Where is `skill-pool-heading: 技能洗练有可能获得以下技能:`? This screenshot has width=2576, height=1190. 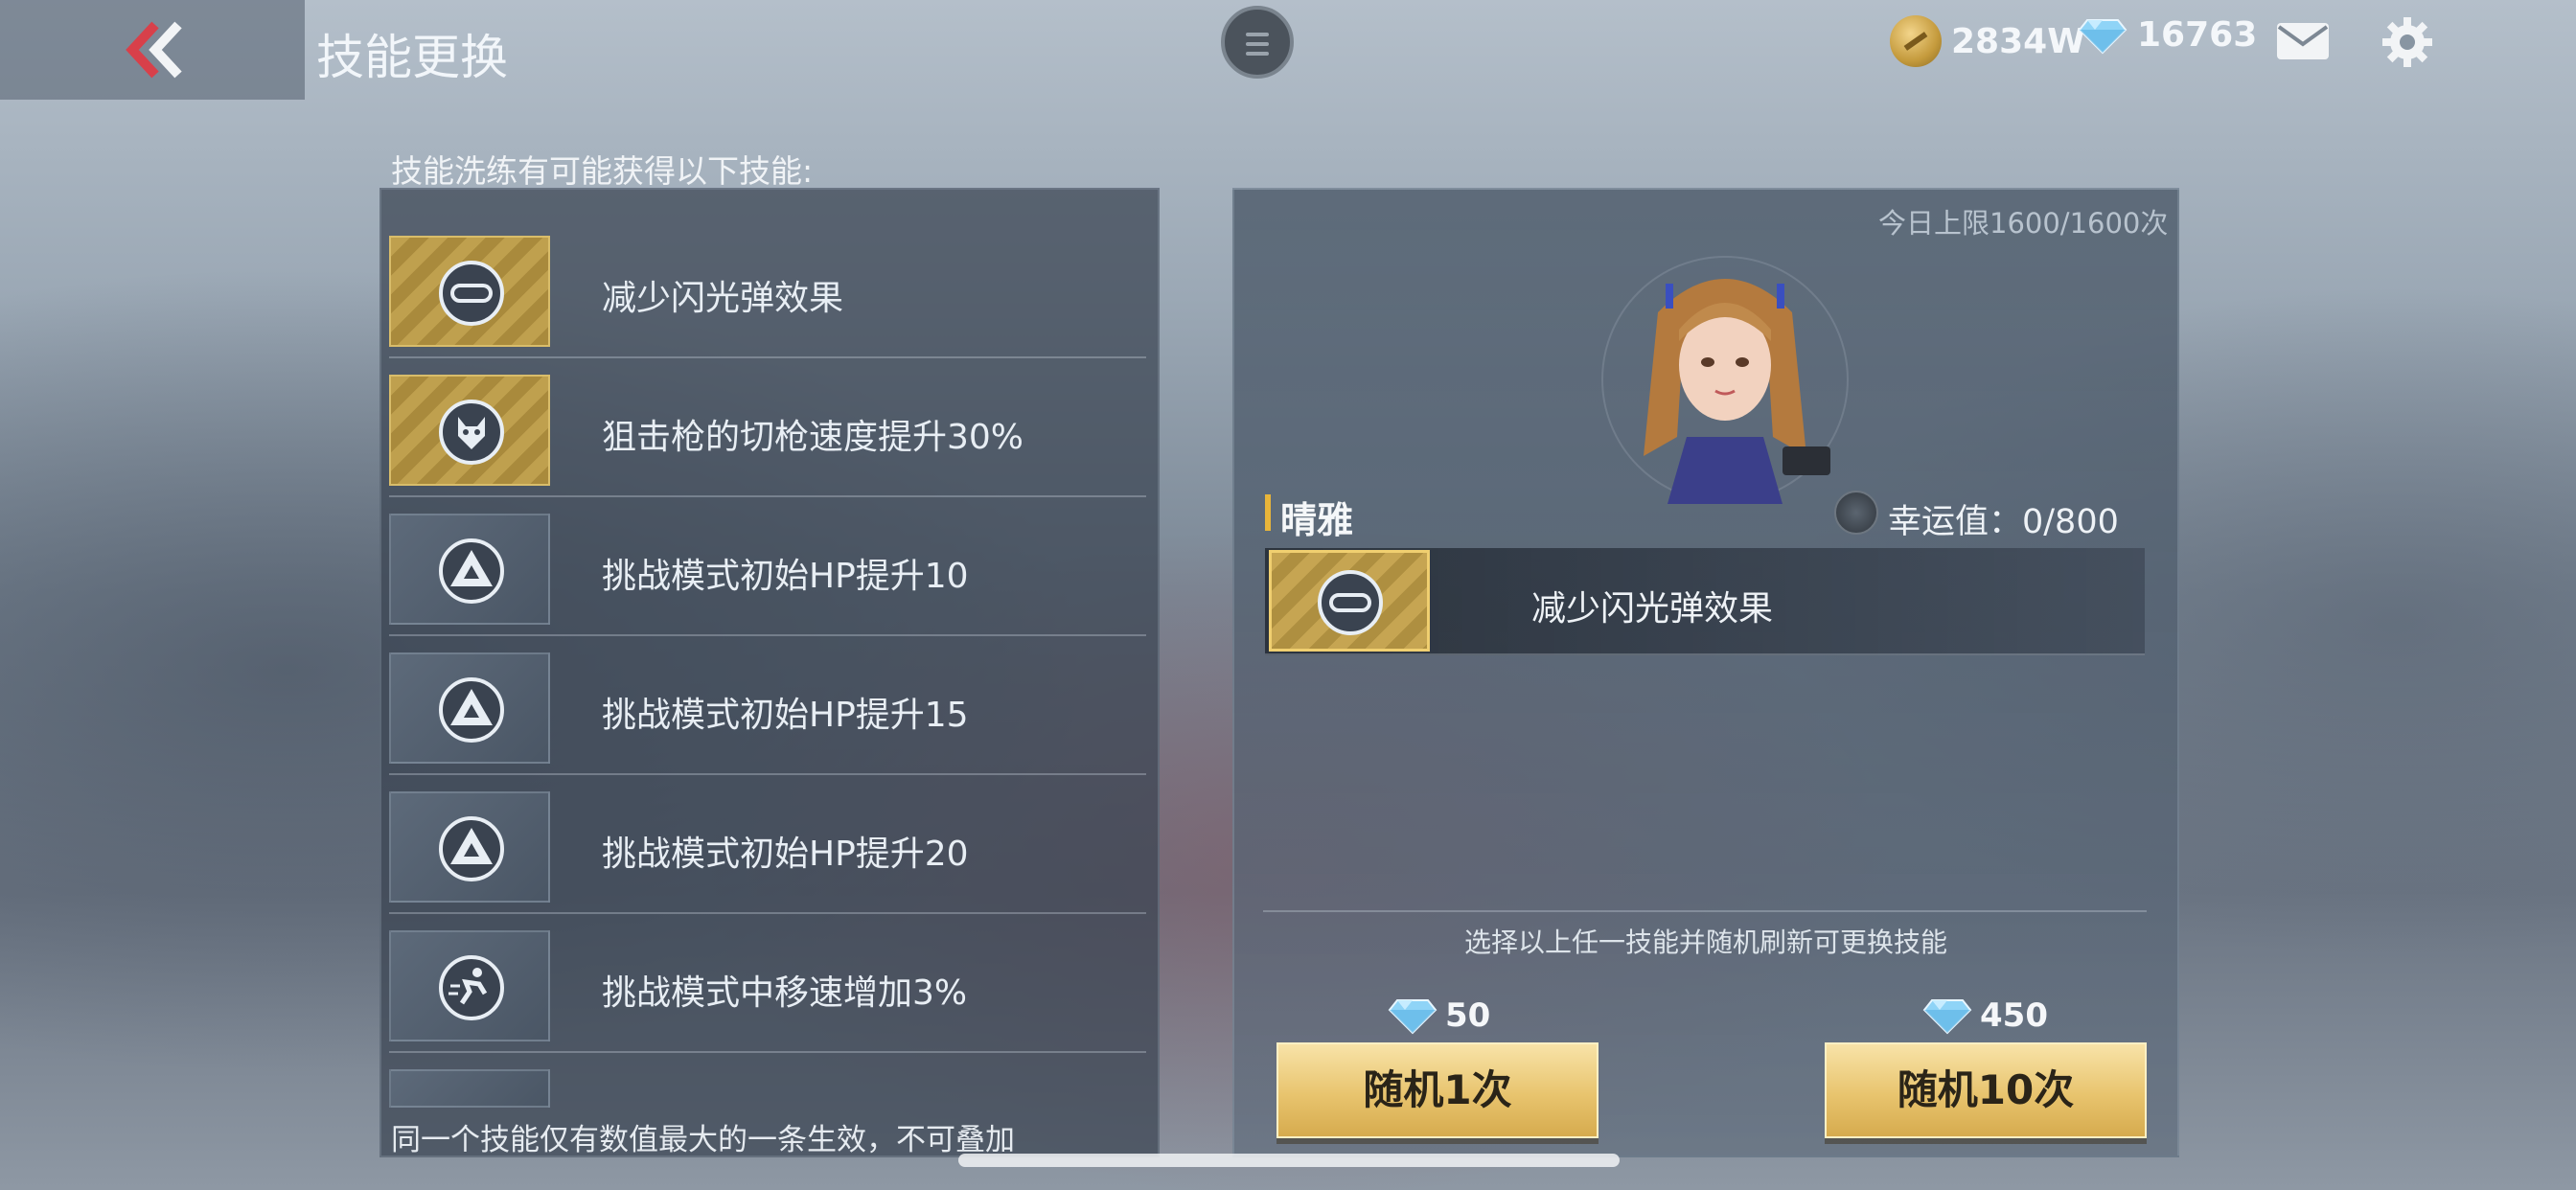
skill-pool-heading: 技能洗练有可能获得以下技能: is located at coordinates (602, 171).